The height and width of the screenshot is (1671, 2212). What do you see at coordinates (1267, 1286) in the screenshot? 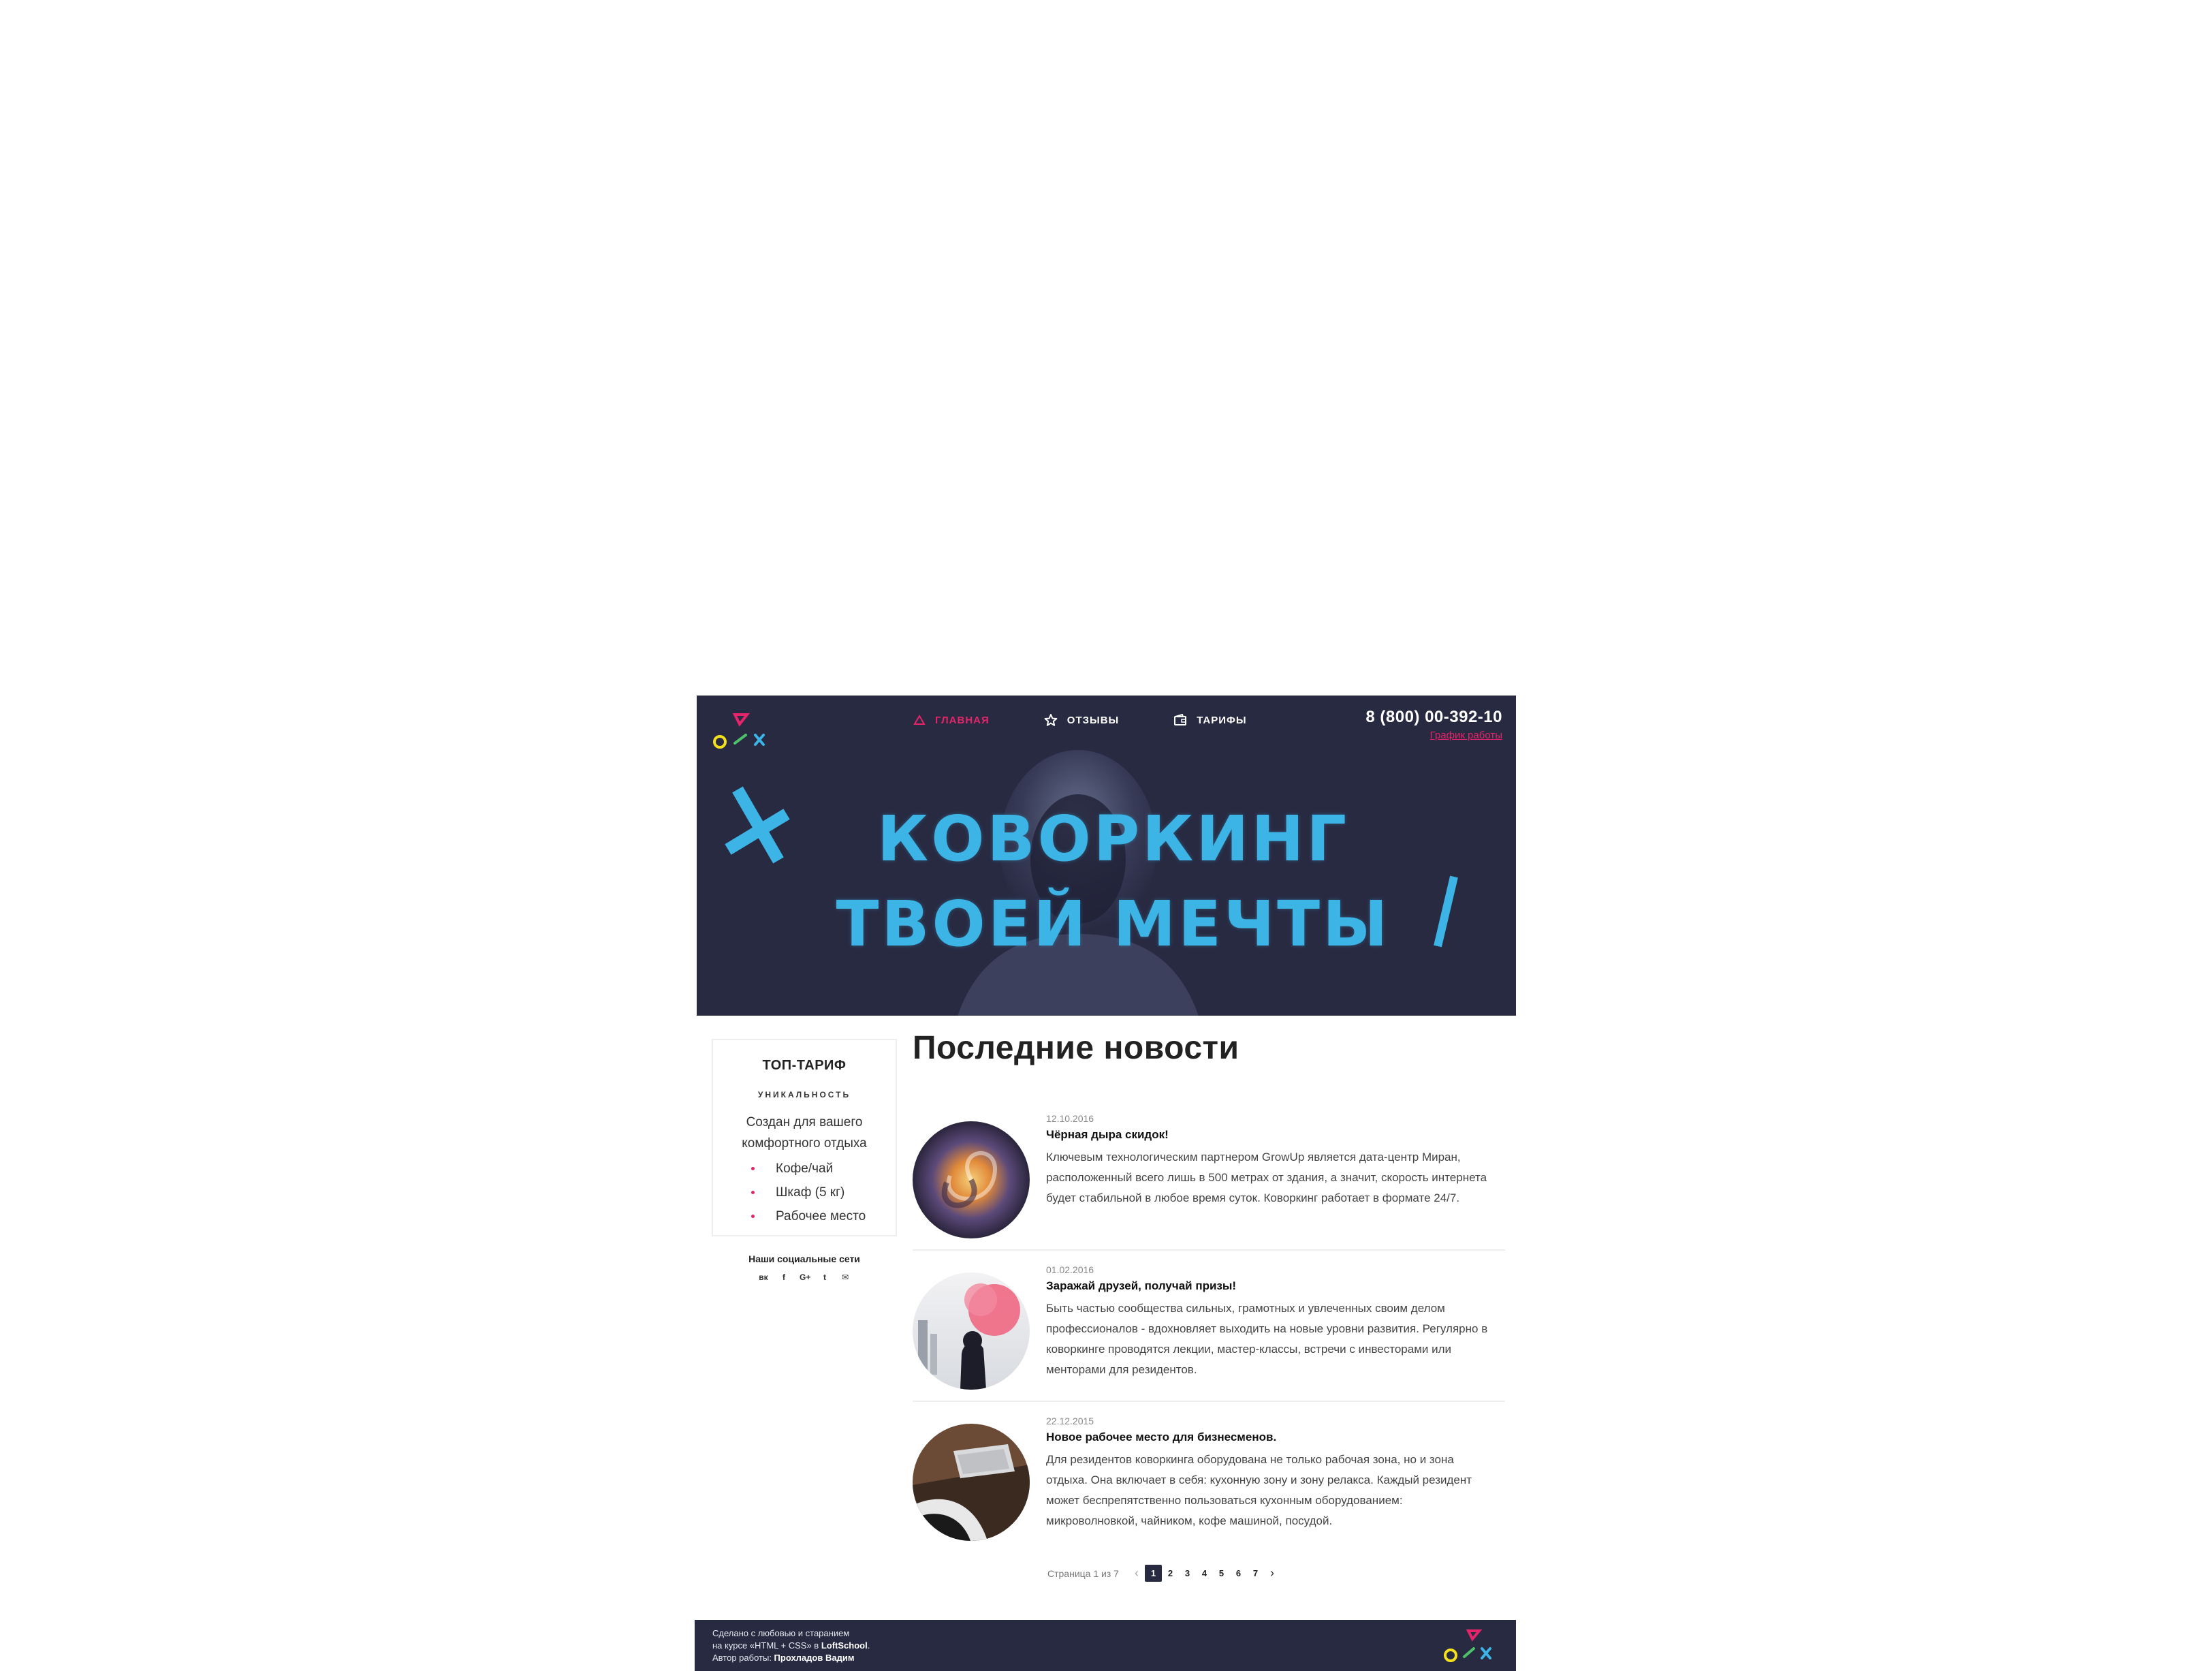
I see `news-title: Заражай друзей, получай призы!` at bounding box center [1267, 1286].